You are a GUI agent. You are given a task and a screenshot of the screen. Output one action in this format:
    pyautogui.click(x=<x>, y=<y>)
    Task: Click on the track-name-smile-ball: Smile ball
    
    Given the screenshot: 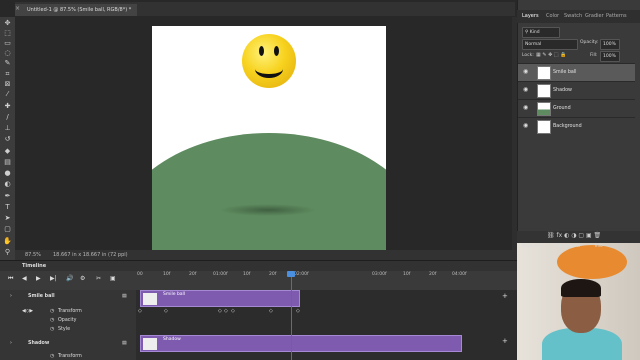 What is the action you would take?
    pyautogui.click(x=41, y=296)
    